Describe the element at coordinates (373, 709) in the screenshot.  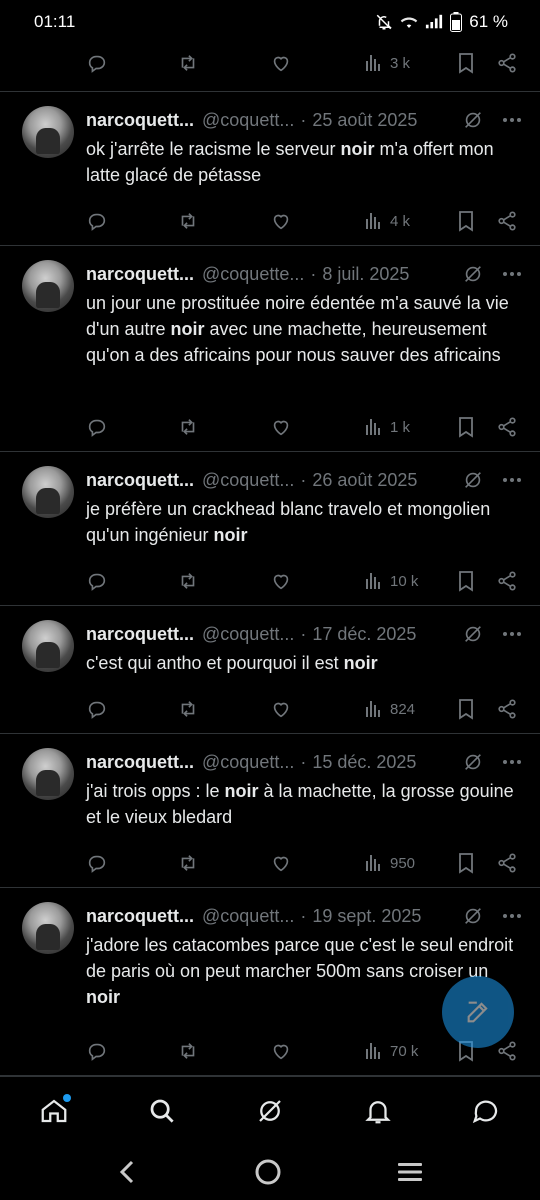
I see `views-icon` at that location.